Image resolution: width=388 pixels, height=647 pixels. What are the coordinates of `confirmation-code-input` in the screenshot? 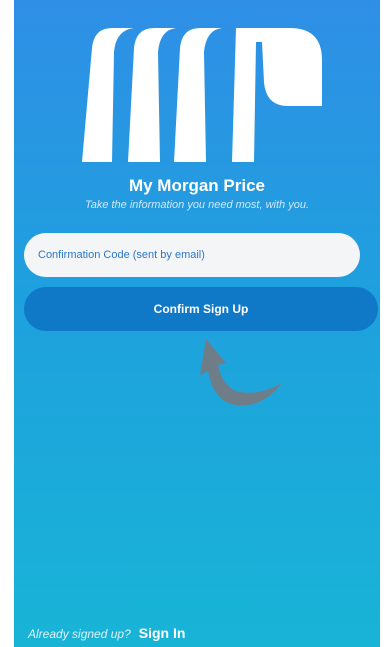 It's located at (192, 255).